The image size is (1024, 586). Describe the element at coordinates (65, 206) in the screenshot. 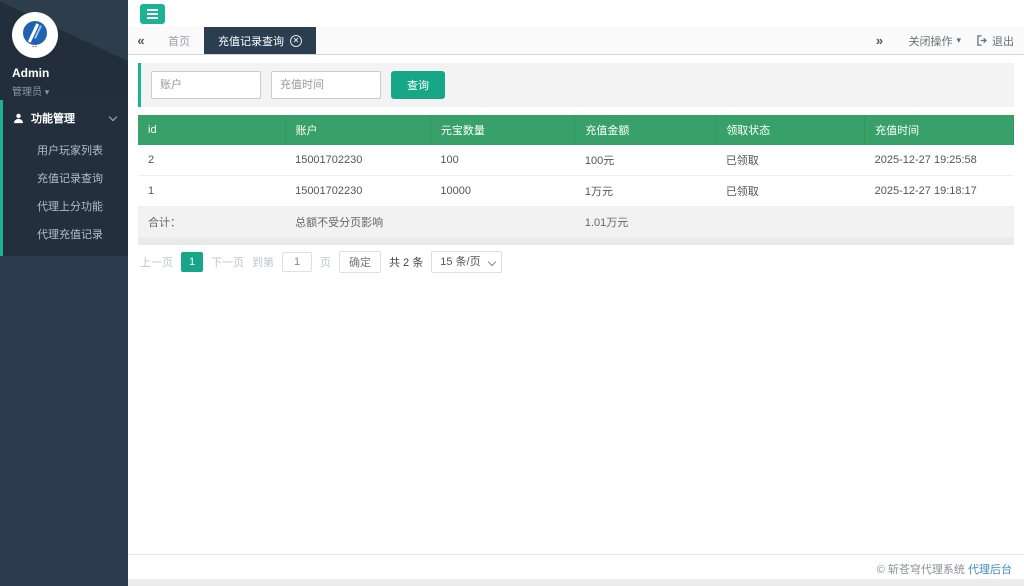

I see `sidebar-item-agent-credit: 代理上分功能` at that location.